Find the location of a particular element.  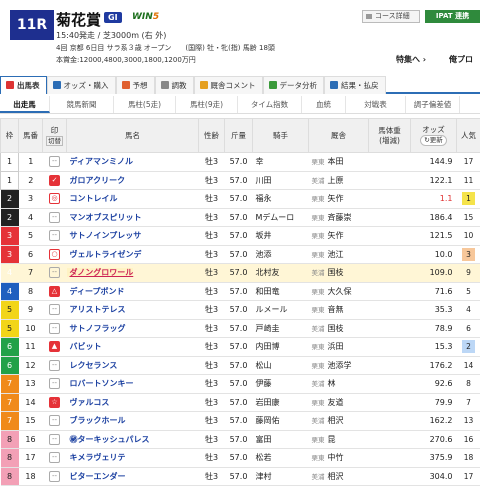

mark-cell: ◎ is located at coordinates (54, 199).